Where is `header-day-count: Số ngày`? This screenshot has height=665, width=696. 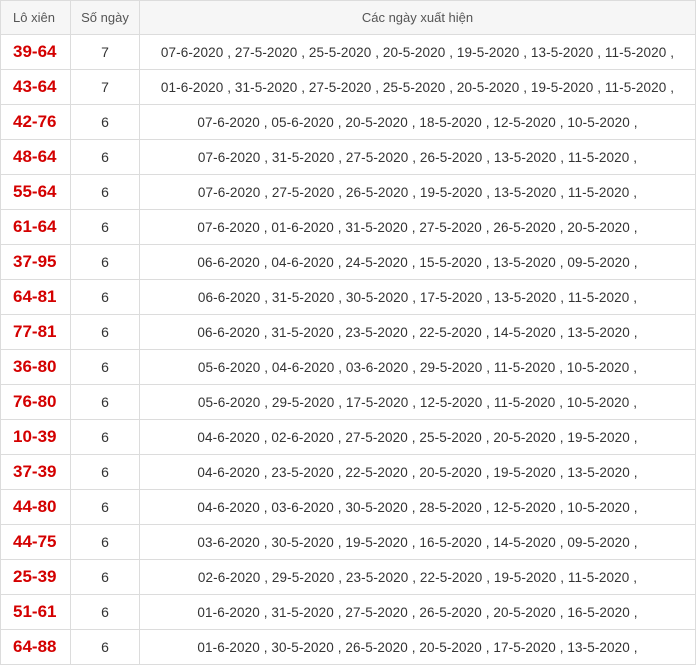
header-day-count: Số ngày is located at coordinates (105, 17).